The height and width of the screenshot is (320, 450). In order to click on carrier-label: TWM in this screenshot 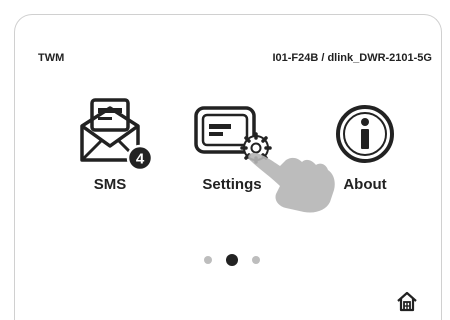, I will do `click(51, 58)`.